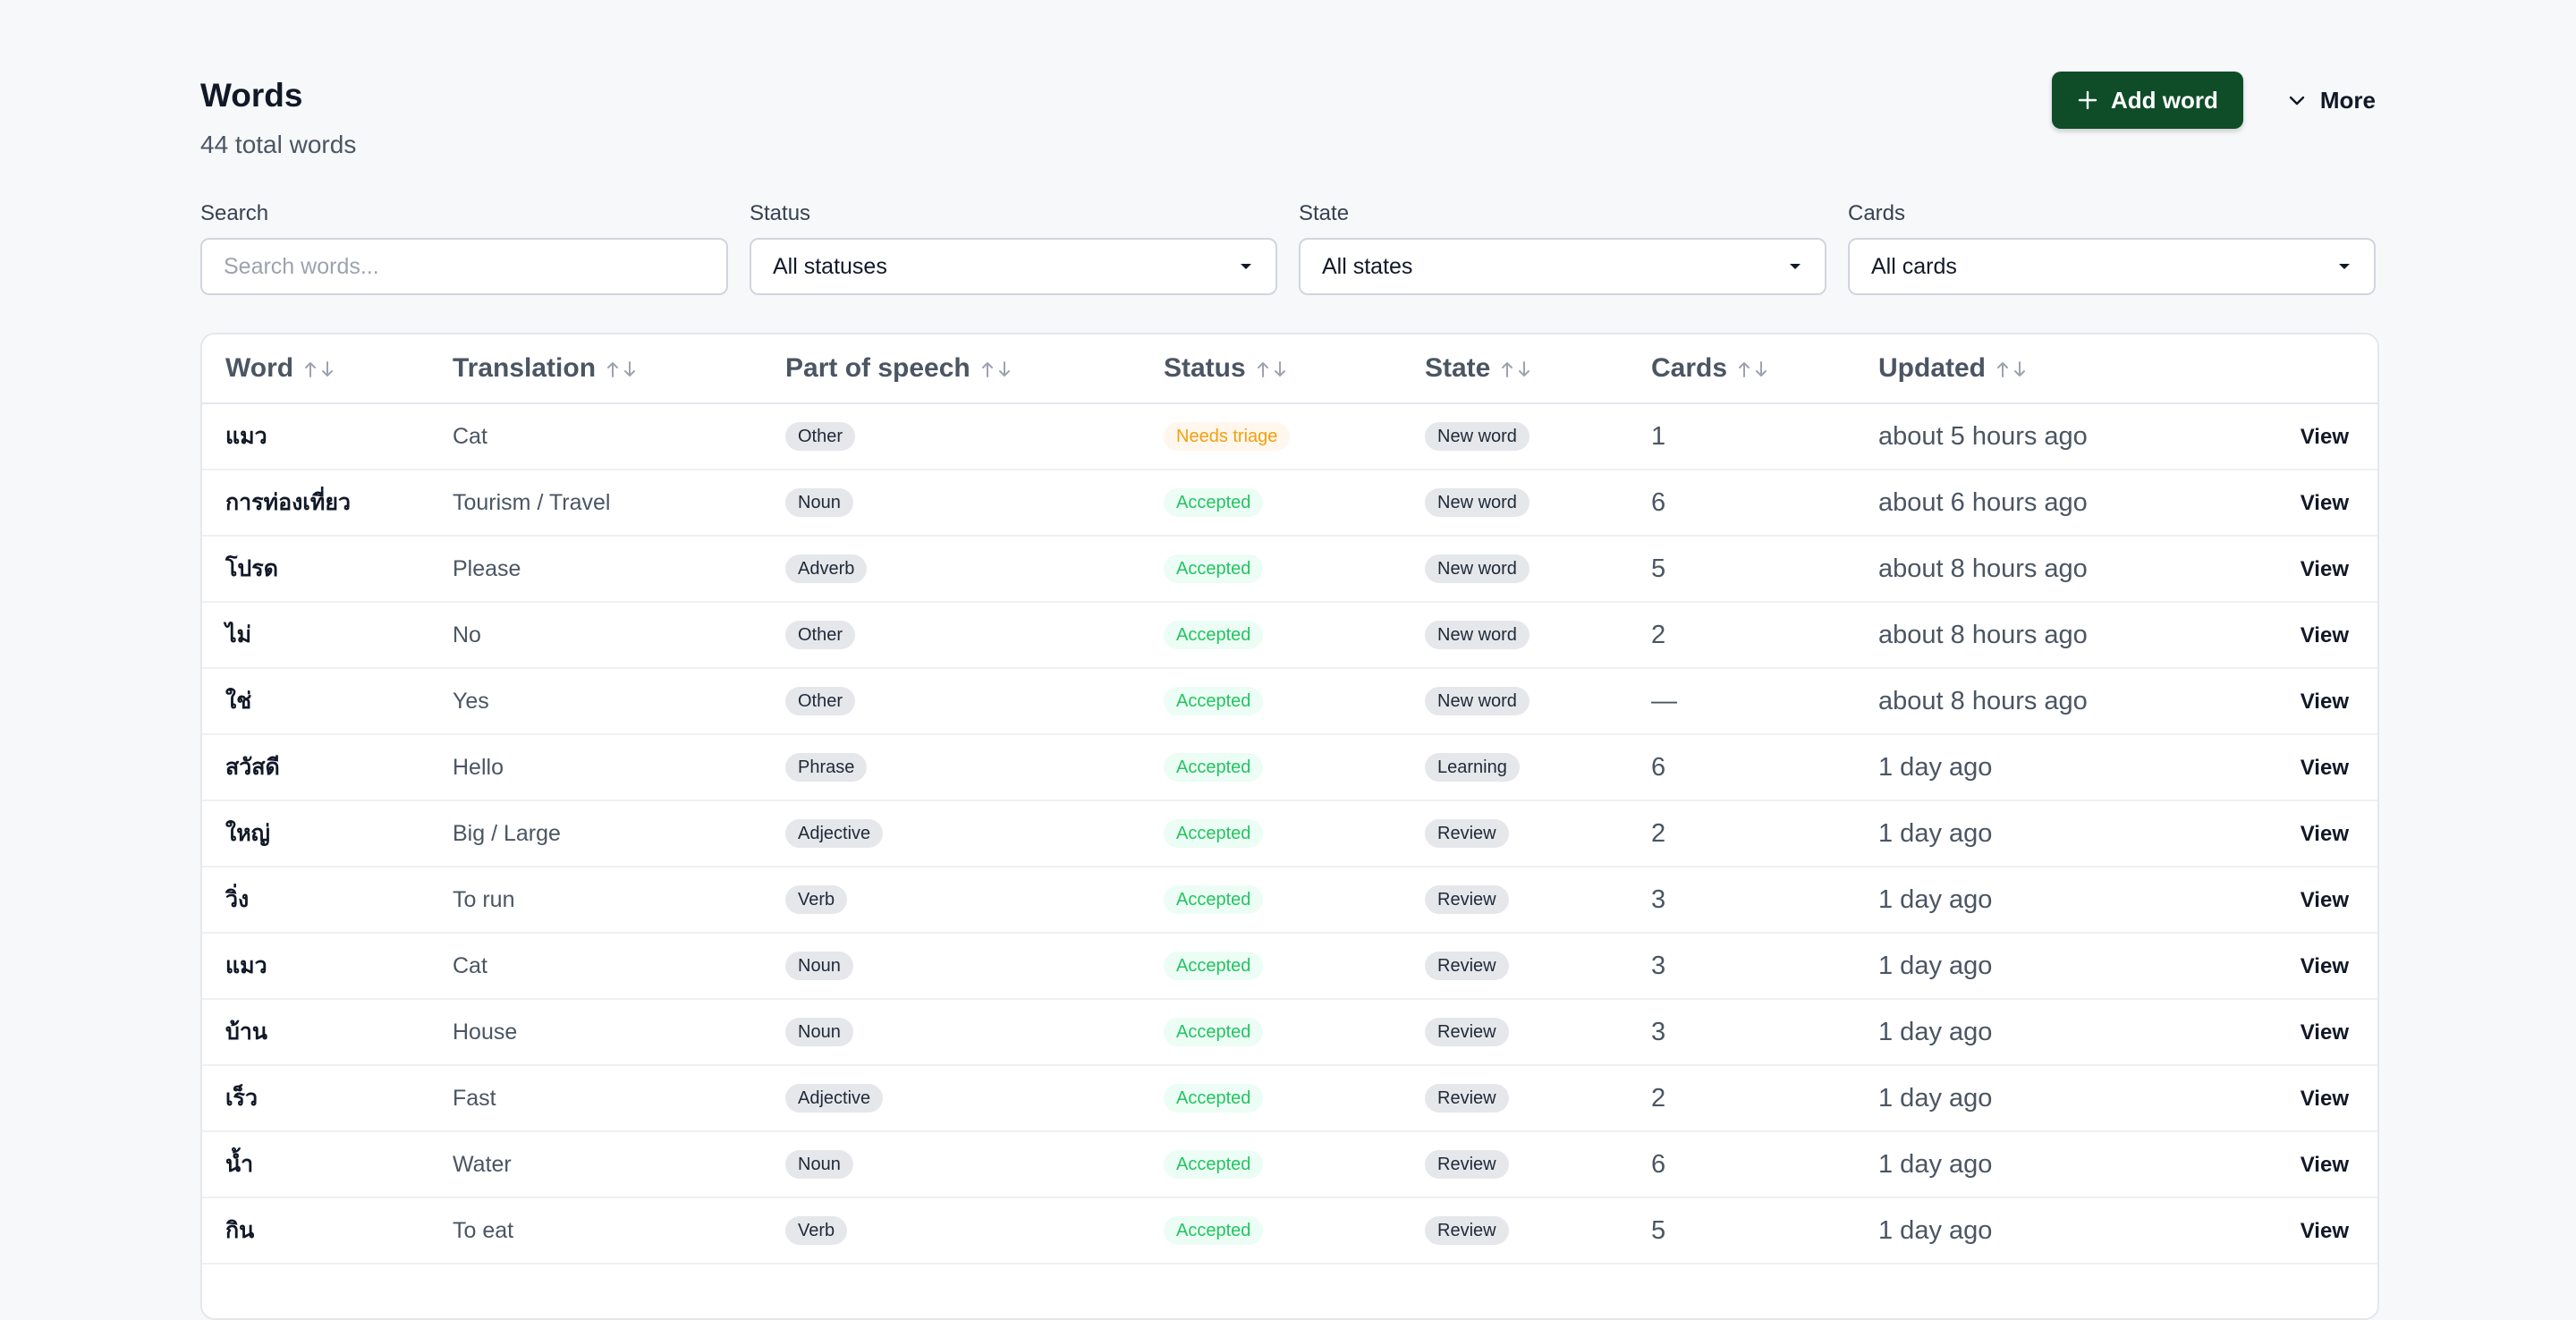 This screenshot has height=1320, width=2576. Describe the element at coordinates (315, 767) in the screenshot. I see `word-cell: สวัสดี` at that location.